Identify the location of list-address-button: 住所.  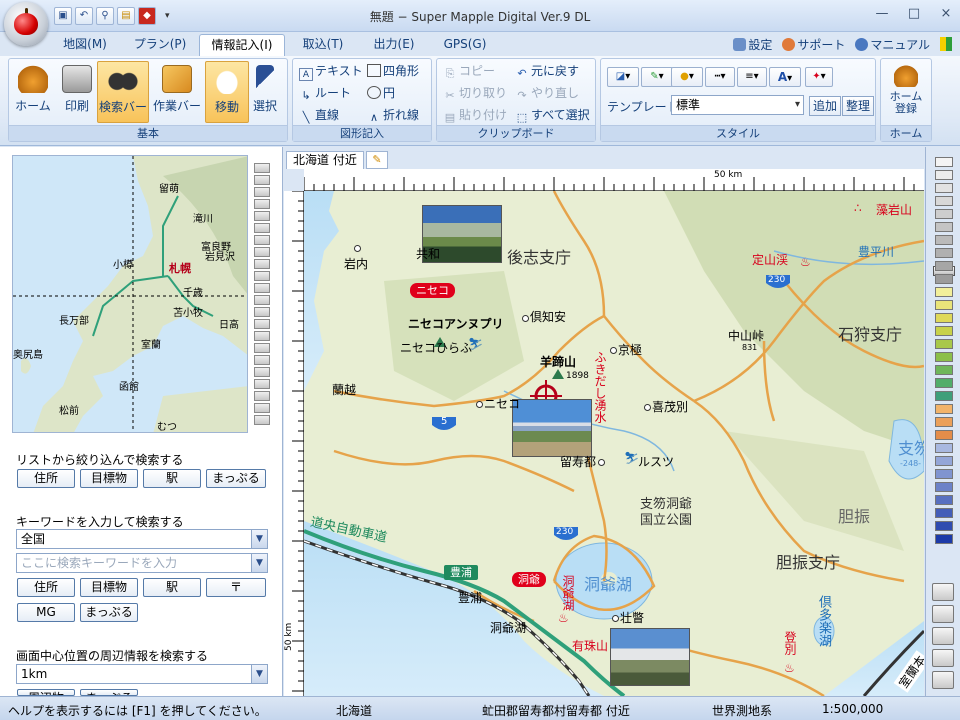
(46, 478).